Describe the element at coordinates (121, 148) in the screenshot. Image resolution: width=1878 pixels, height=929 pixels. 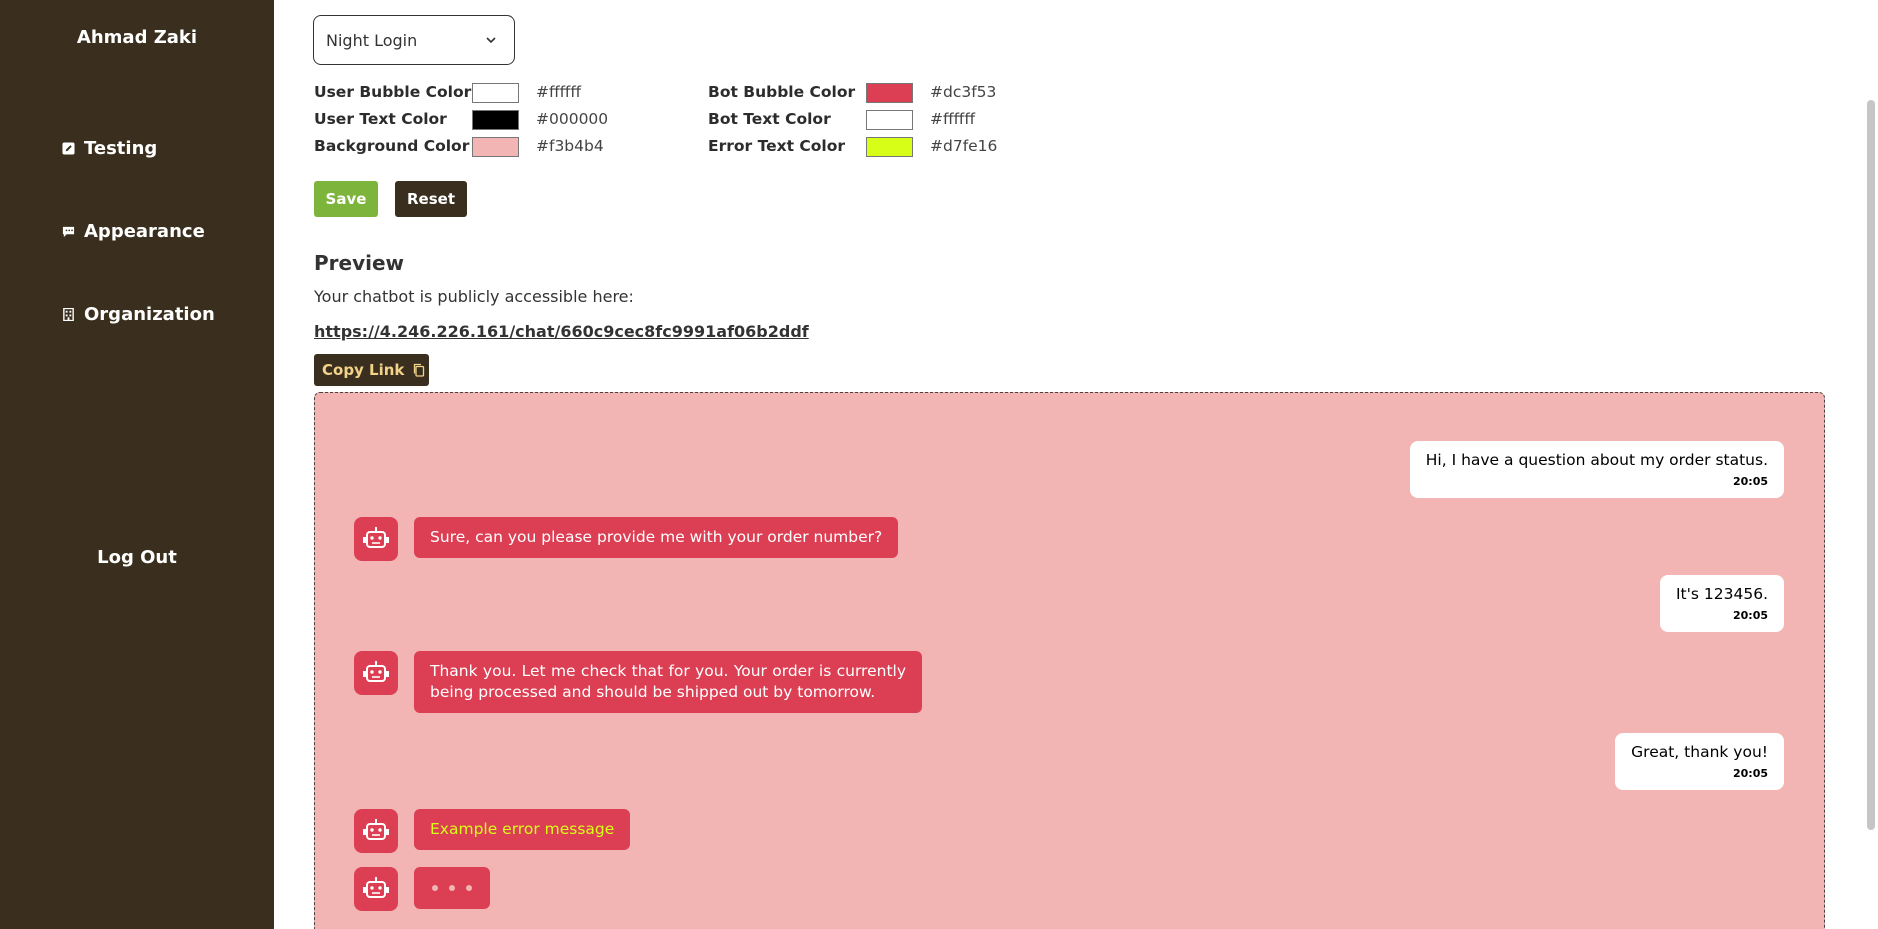
I see `sidebar-item-label: Testing` at that location.